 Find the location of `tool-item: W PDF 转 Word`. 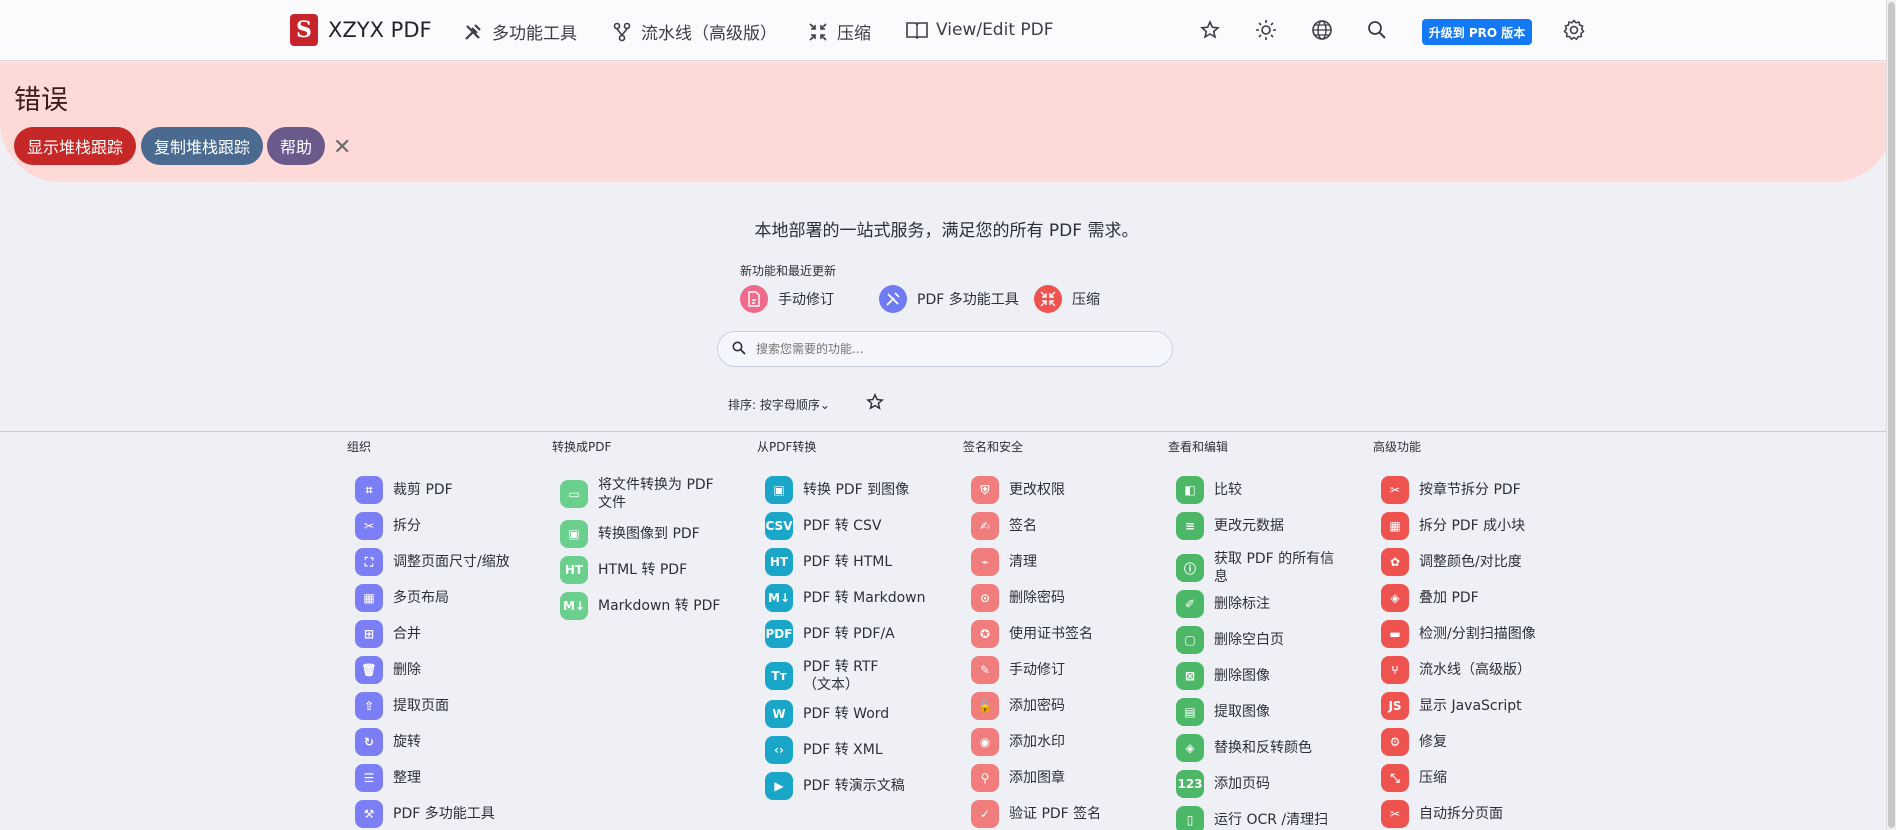

tool-item: W PDF 转 Word is located at coordinates (865, 714).